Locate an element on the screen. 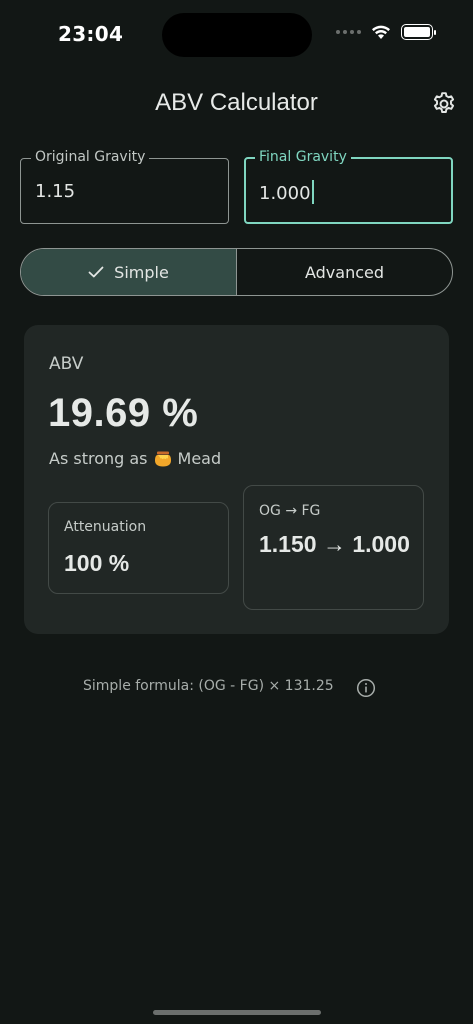 The height and width of the screenshot is (1024, 473). status-icons is located at coordinates (386, 32).